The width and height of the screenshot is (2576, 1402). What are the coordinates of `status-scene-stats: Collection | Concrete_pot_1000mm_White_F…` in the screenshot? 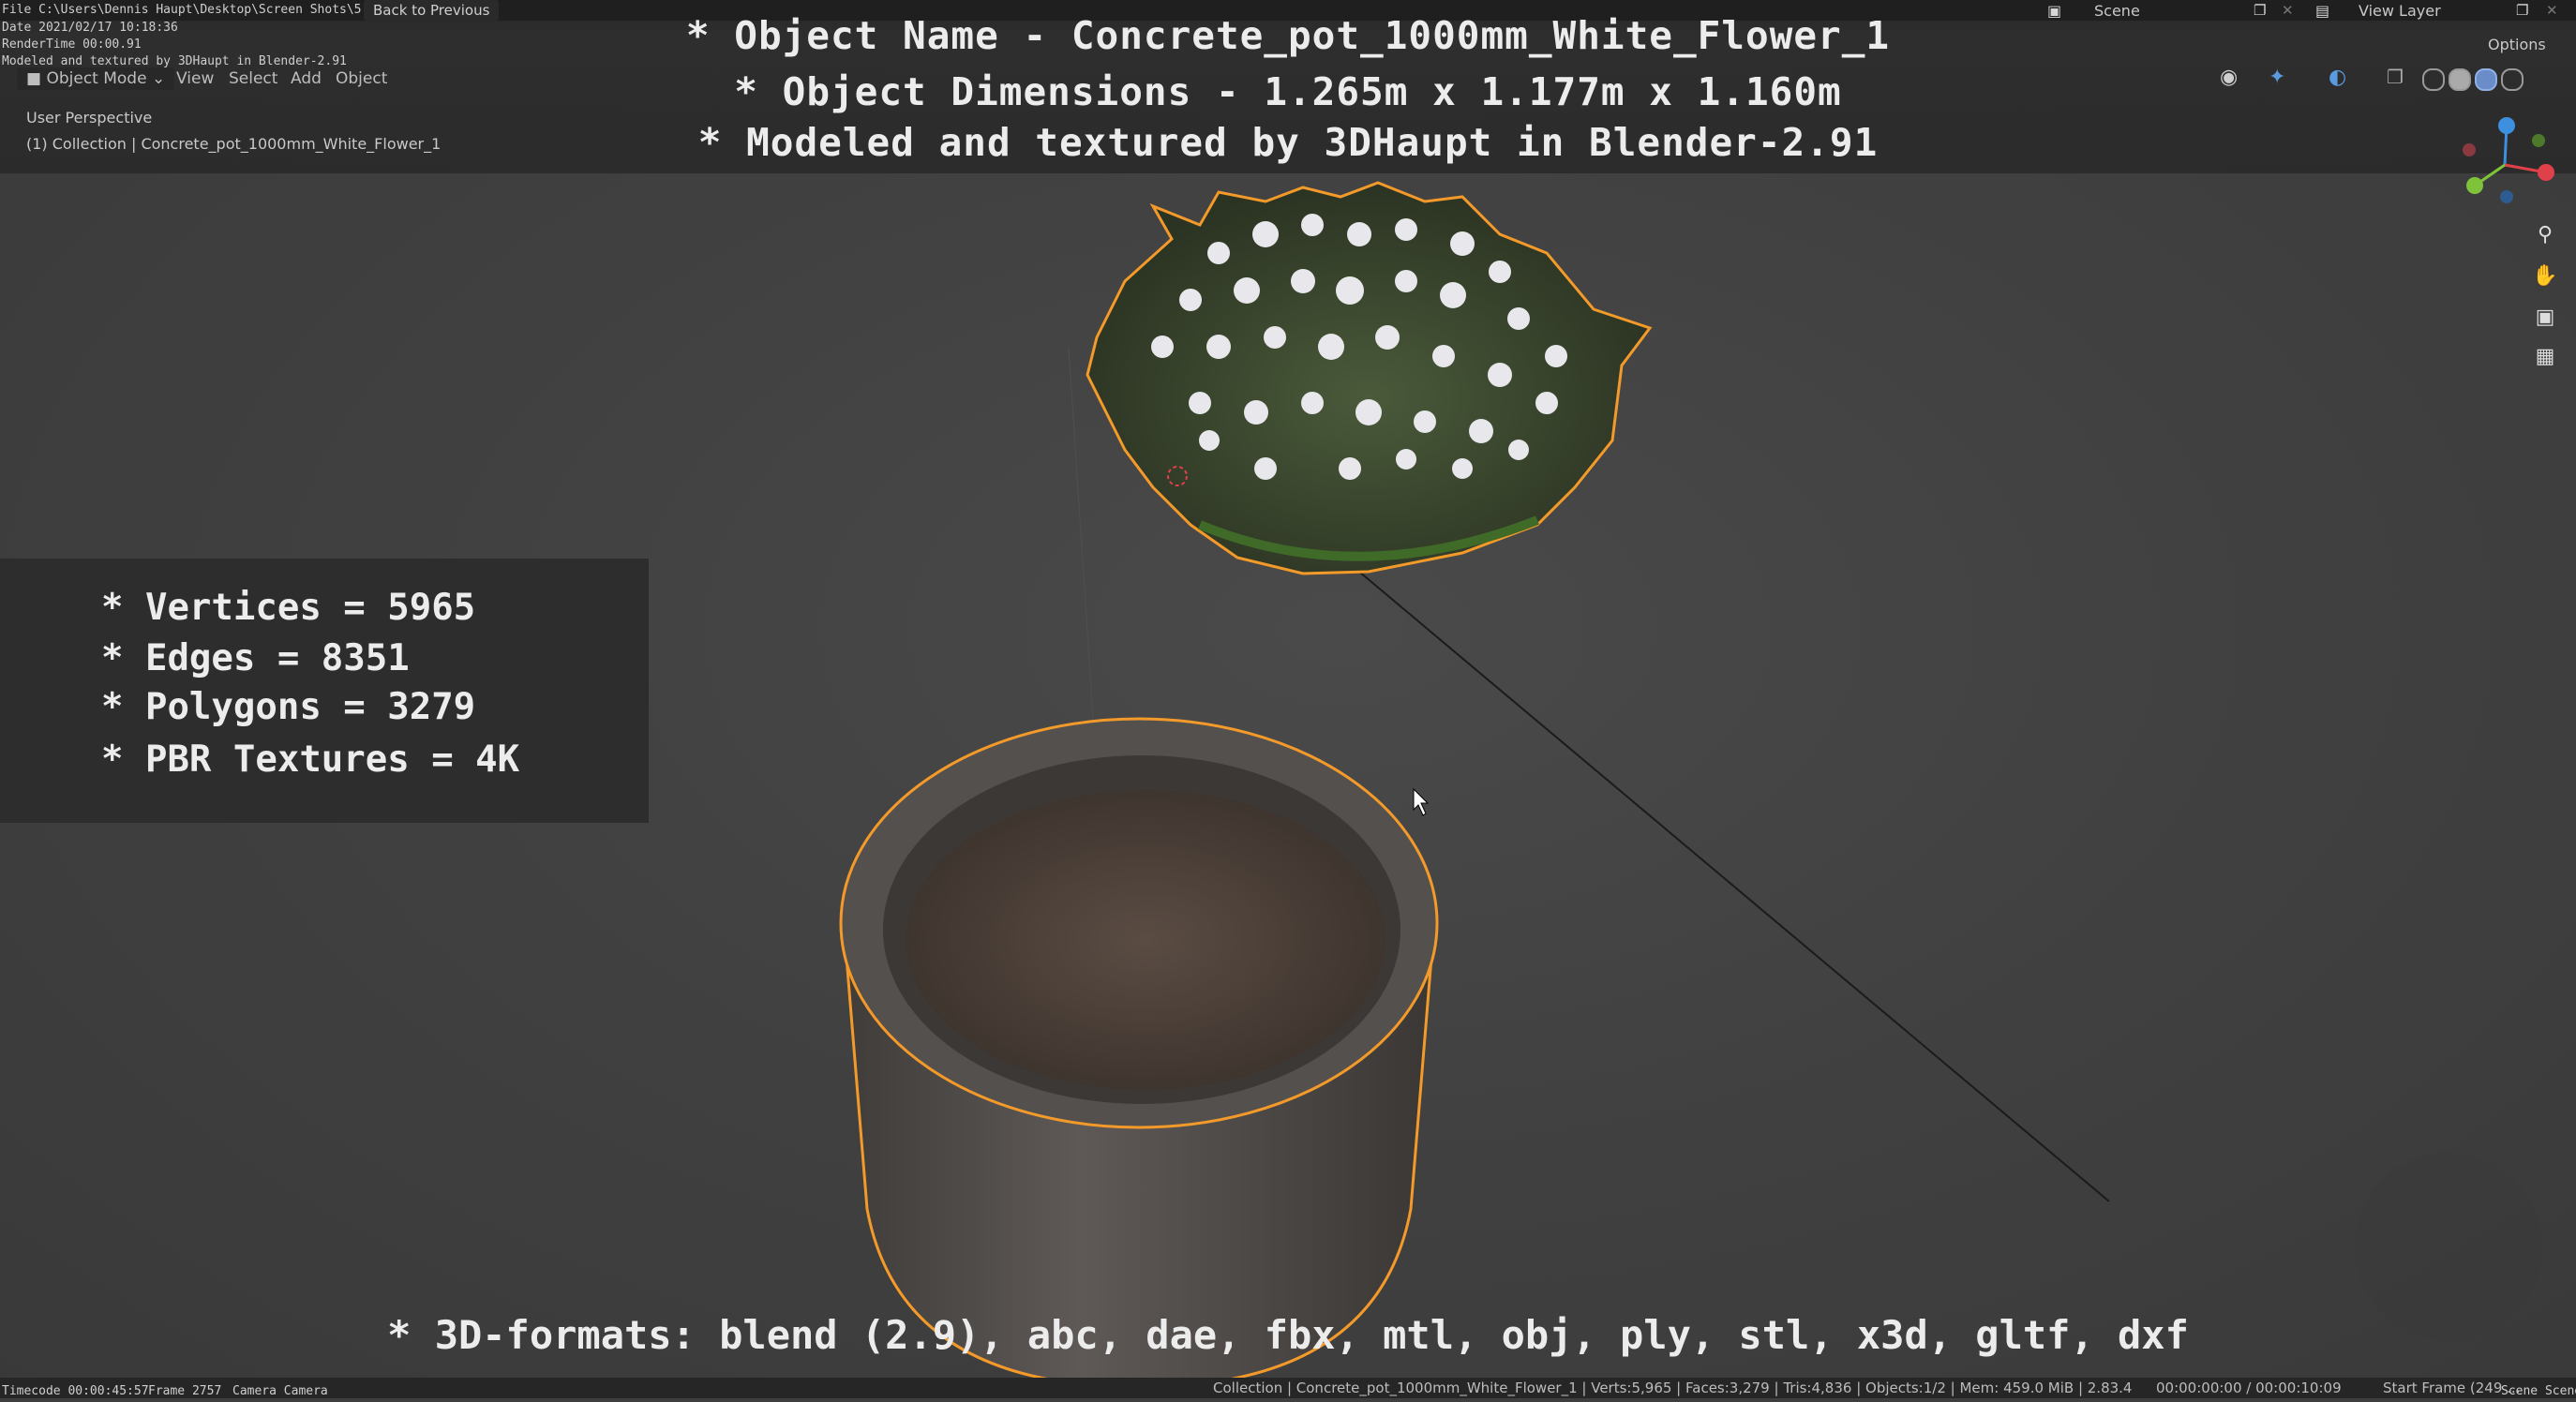 It's located at (1673, 1388).